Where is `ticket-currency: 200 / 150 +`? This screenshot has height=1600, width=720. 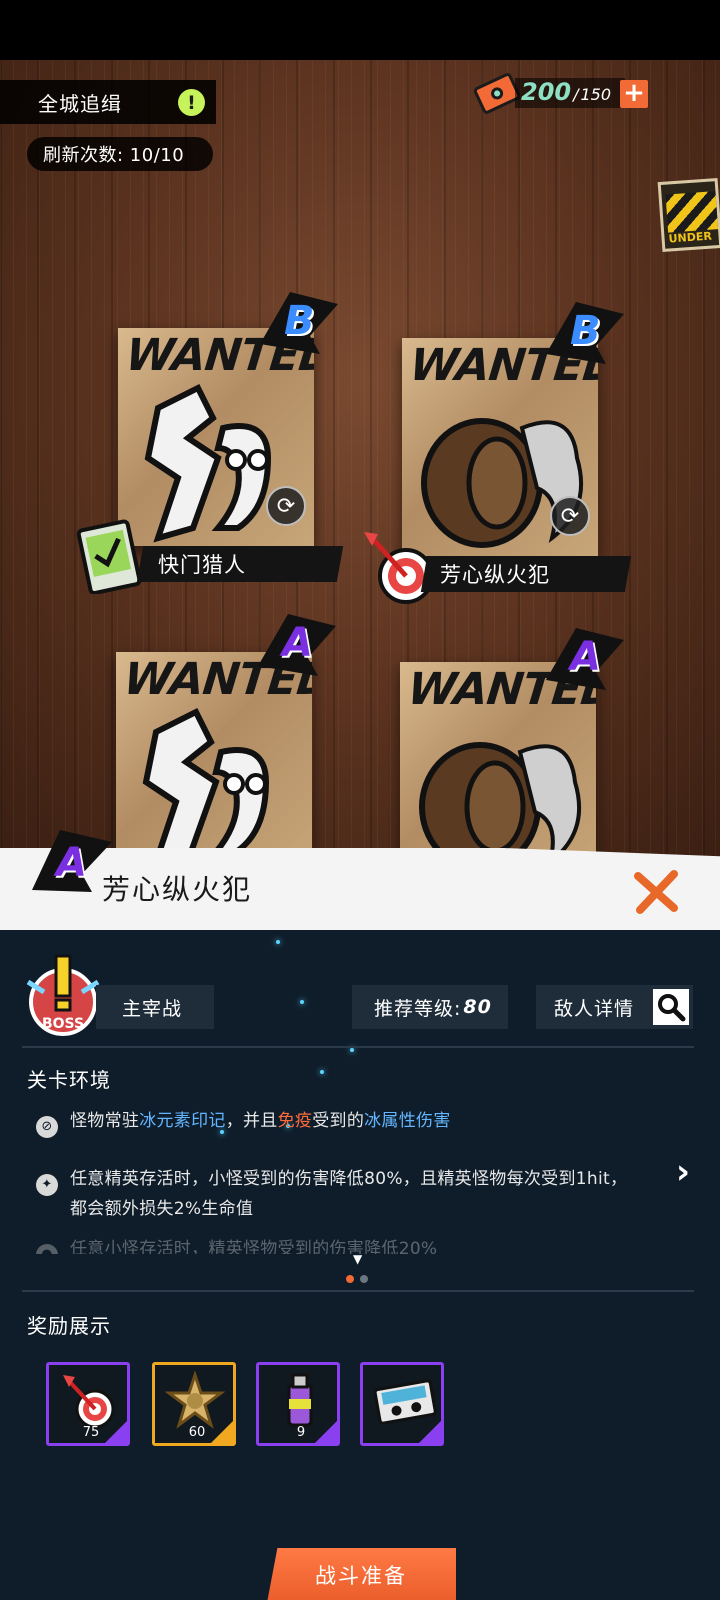
ticket-currency: 200 / 150 + is located at coordinates (561, 93).